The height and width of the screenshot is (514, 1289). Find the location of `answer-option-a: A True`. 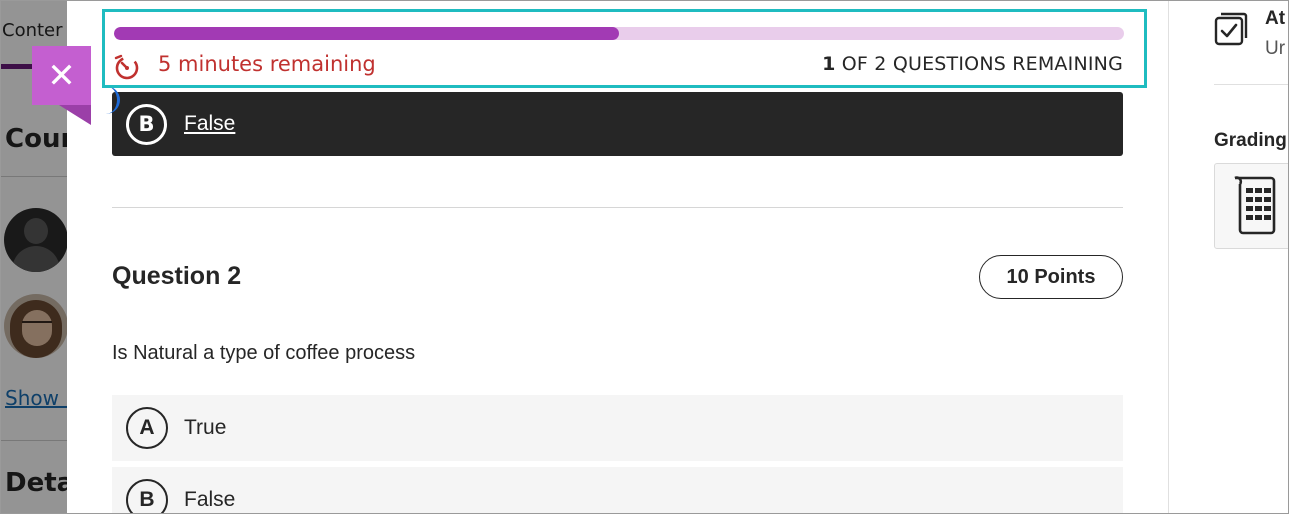

answer-option-a: A True is located at coordinates (617, 428).